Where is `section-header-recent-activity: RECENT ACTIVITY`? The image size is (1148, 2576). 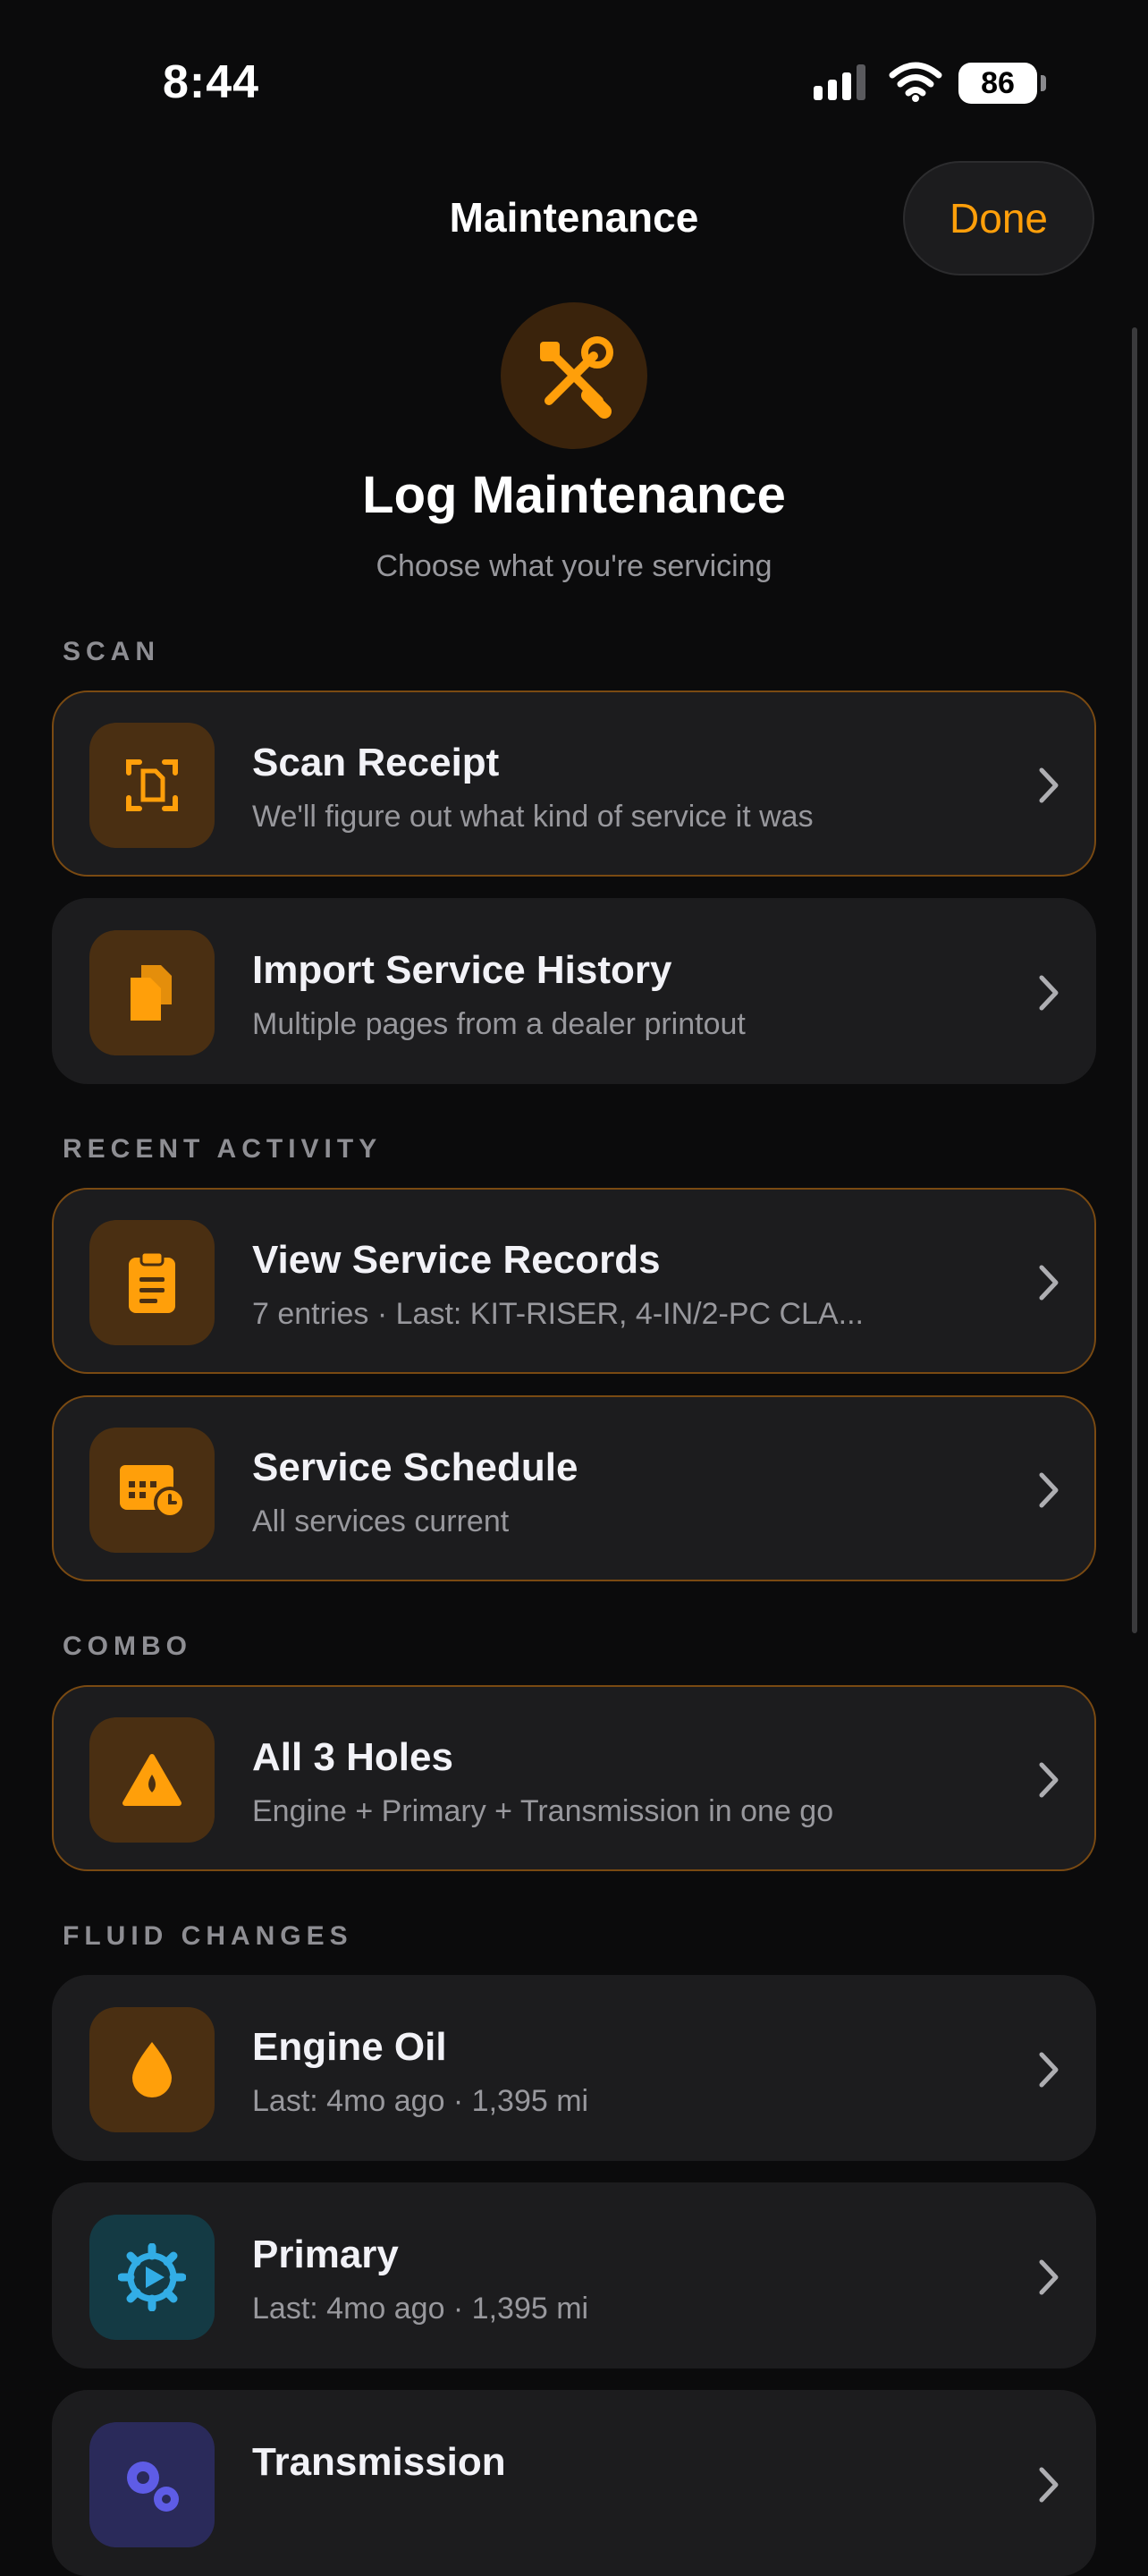 section-header-recent-activity: RECENT ACTIVITY is located at coordinates (223, 1149).